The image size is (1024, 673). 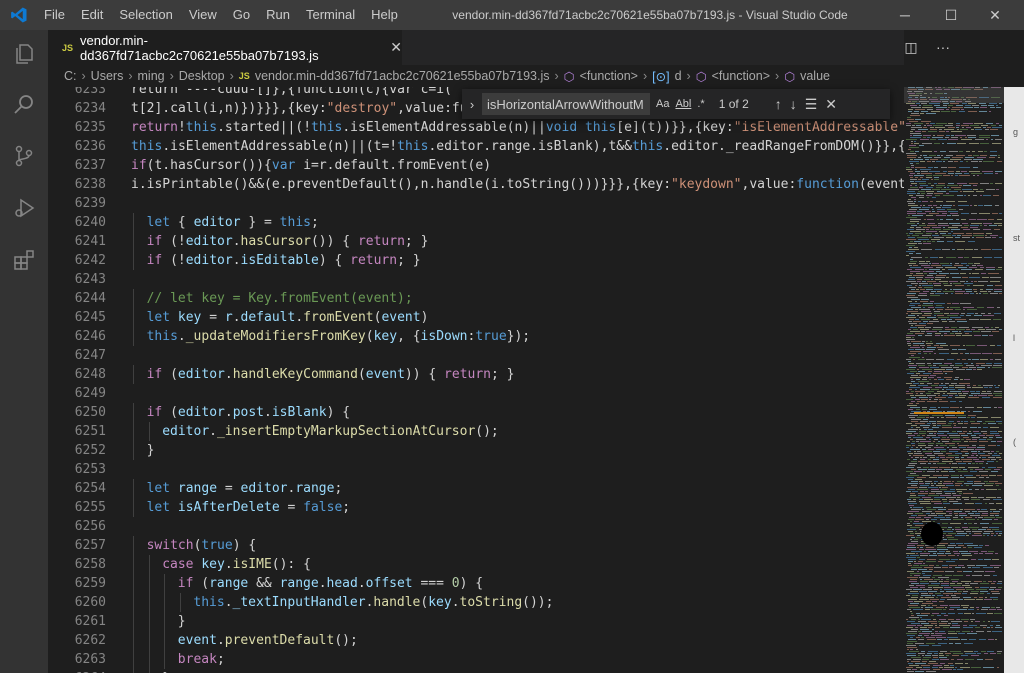 What do you see at coordinates (476, 545) in the screenshot?
I see `code-line: 6257 switch(true) {` at bounding box center [476, 545].